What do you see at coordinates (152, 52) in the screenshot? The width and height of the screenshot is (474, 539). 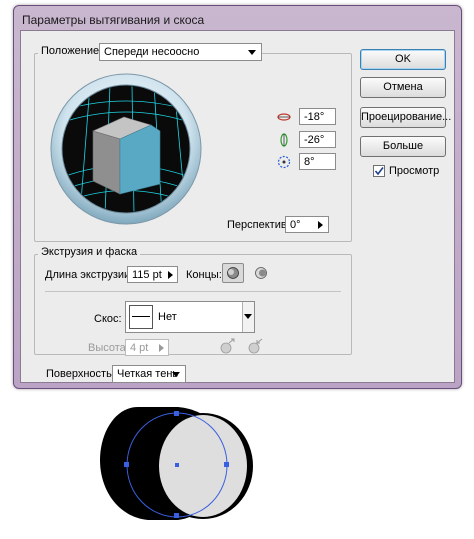 I see `position-value: Спереди несоосно` at bounding box center [152, 52].